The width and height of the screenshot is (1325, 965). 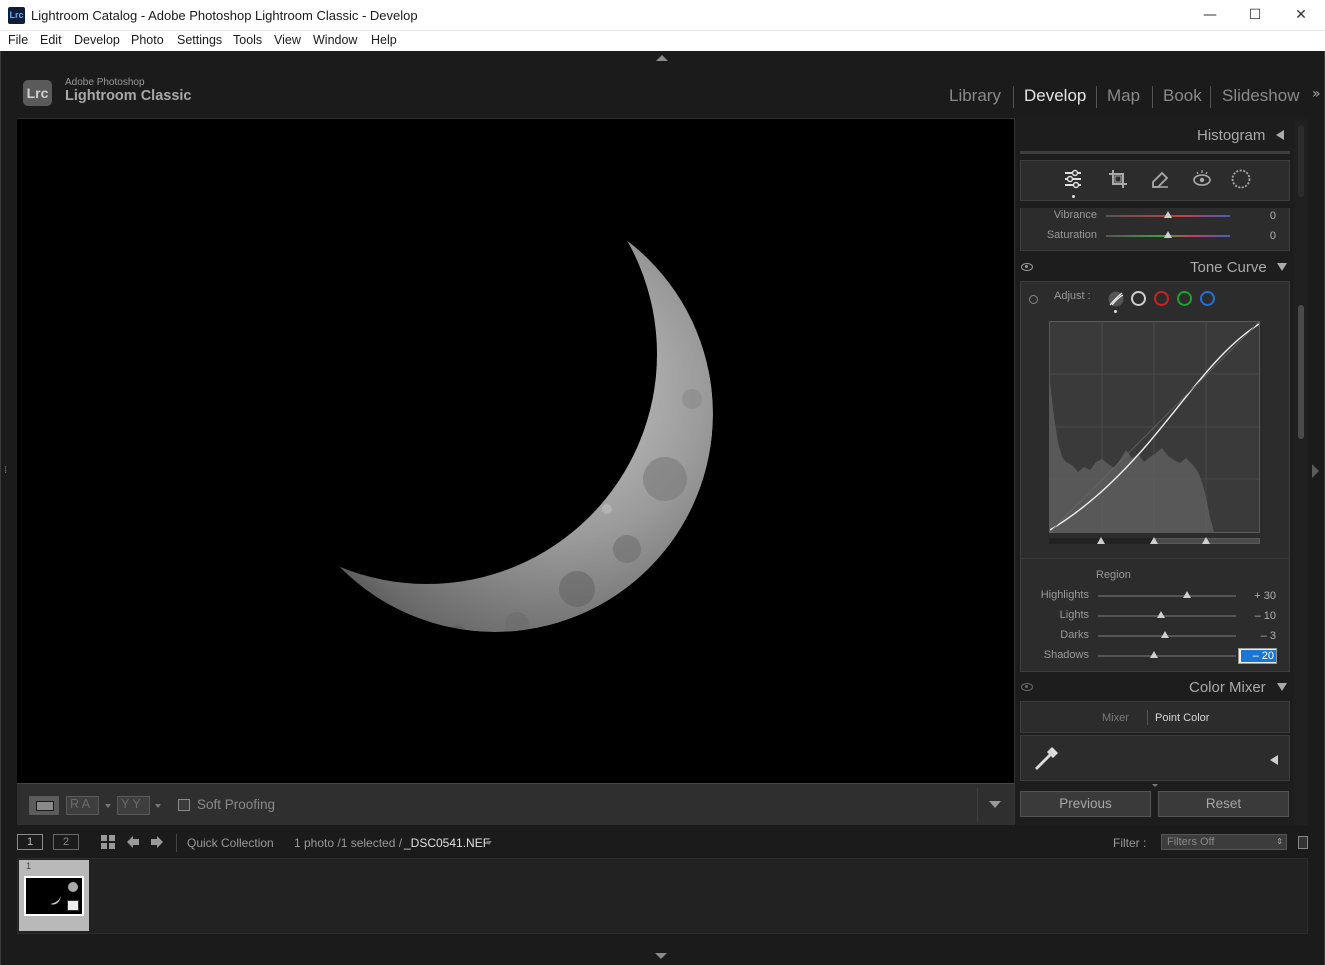 What do you see at coordinates (1047, 758) in the screenshot?
I see `eyedropper-icon` at bounding box center [1047, 758].